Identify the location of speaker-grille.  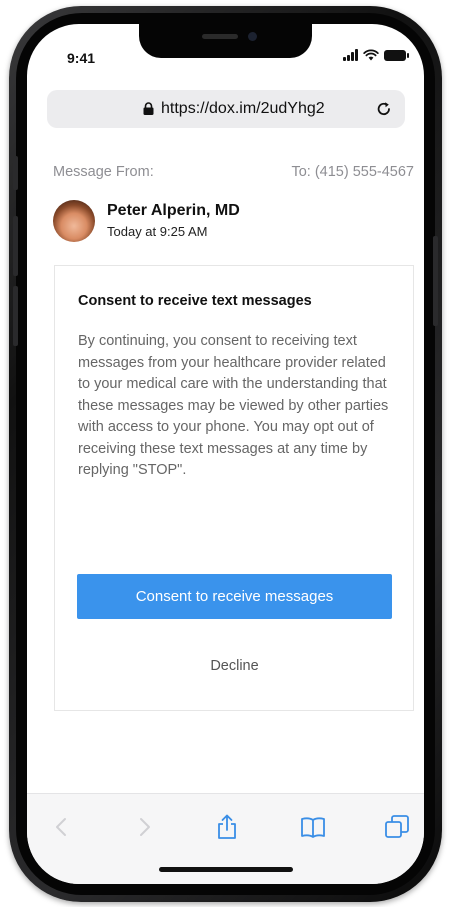
(220, 36).